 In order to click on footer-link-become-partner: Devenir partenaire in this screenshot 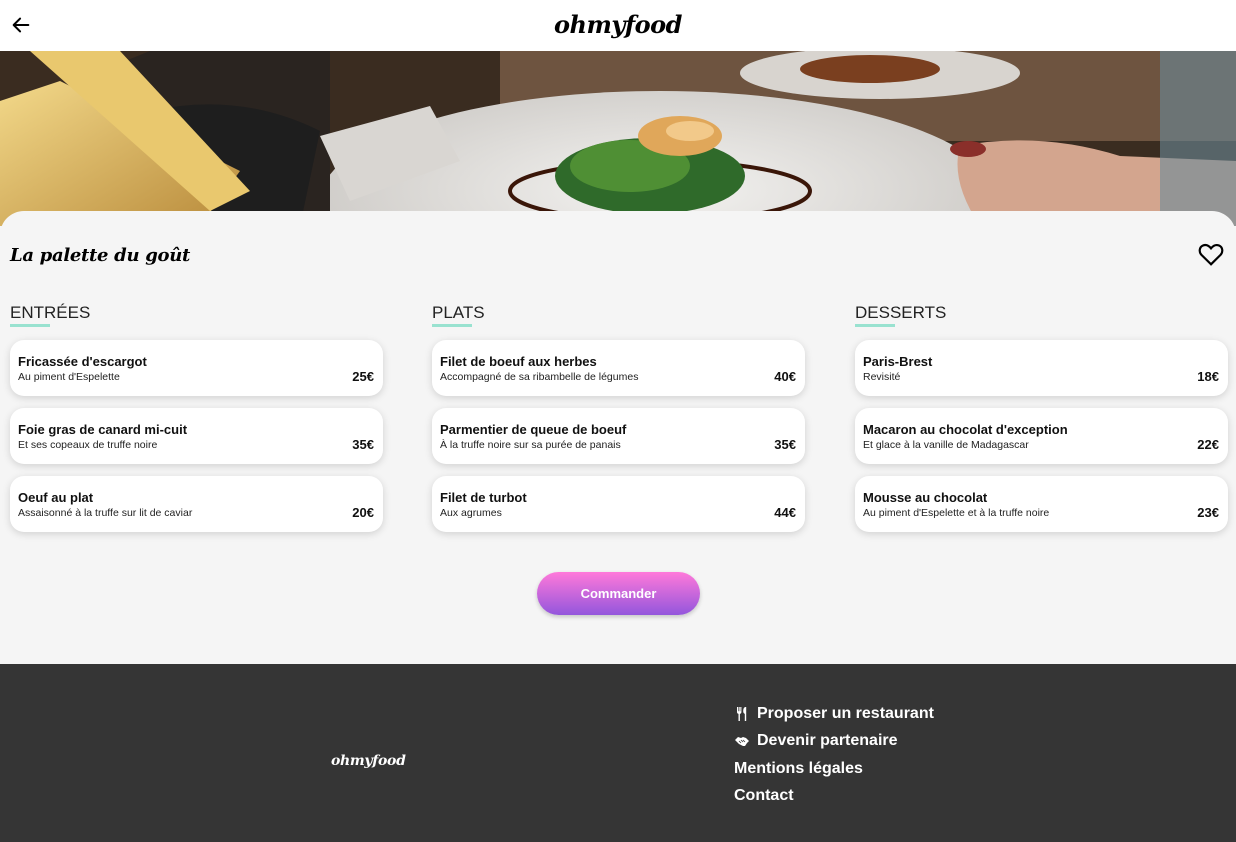, I will do `click(834, 742)`.